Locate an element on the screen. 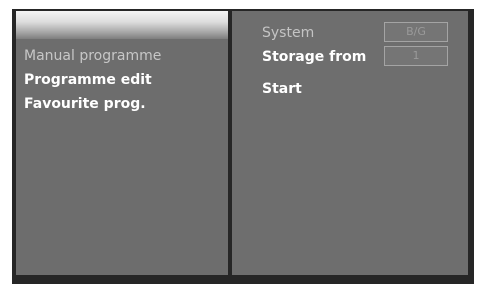 Image resolution: width=477 pixels, height=284 pixels. system-label: System is located at coordinates (288, 33).